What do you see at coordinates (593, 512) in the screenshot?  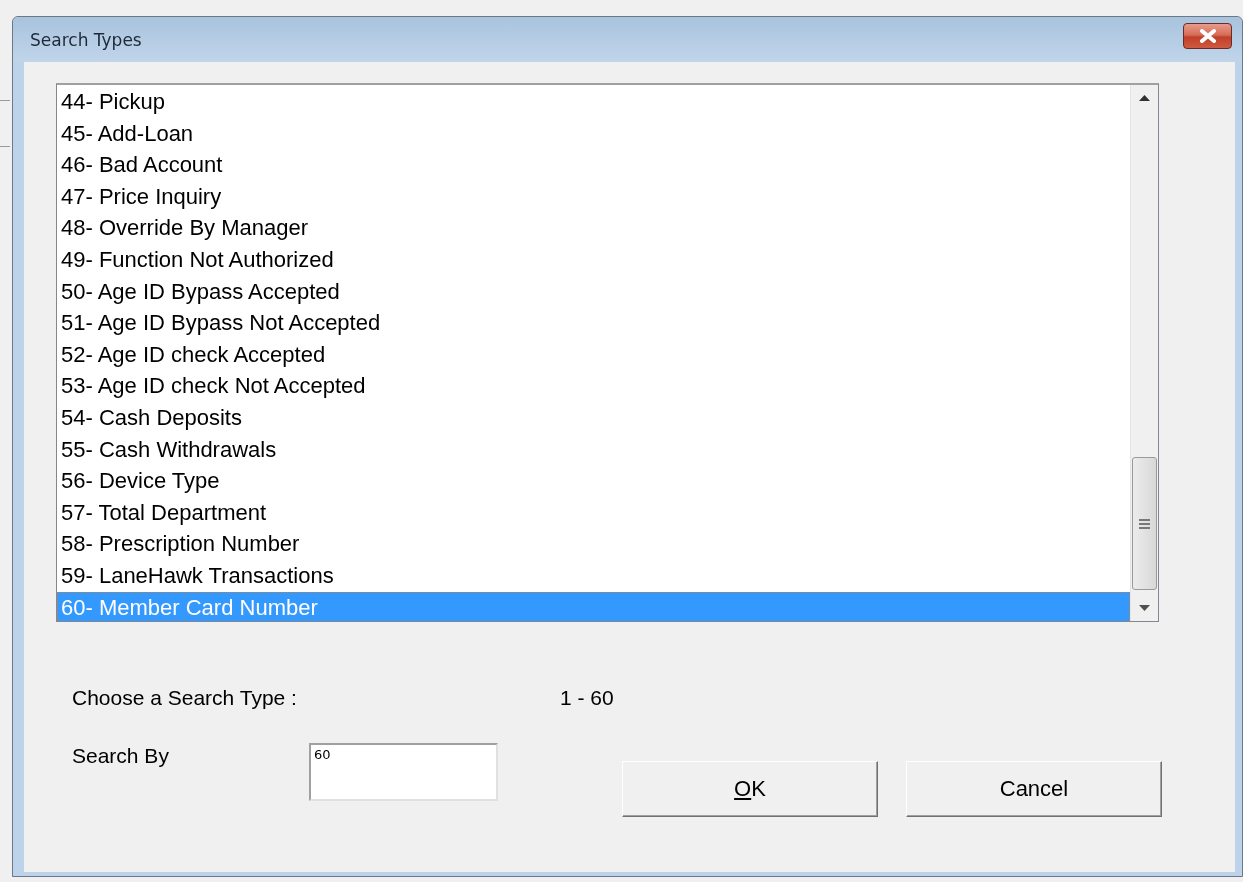 I see `list-item: 57- Total Department` at bounding box center [593, 512].